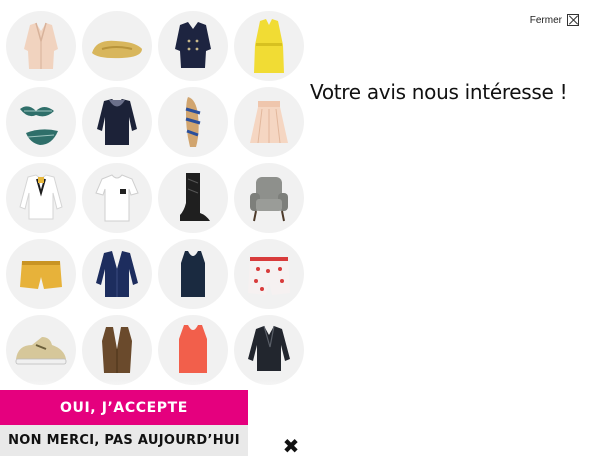 Image resolution: width=596 pixels, height=456 pixels. What do you see at coordinates (439, 92) in the screenshot?
I see `survey-headline: Votre avis nous intéresse !` at bounding box center [439, 92].